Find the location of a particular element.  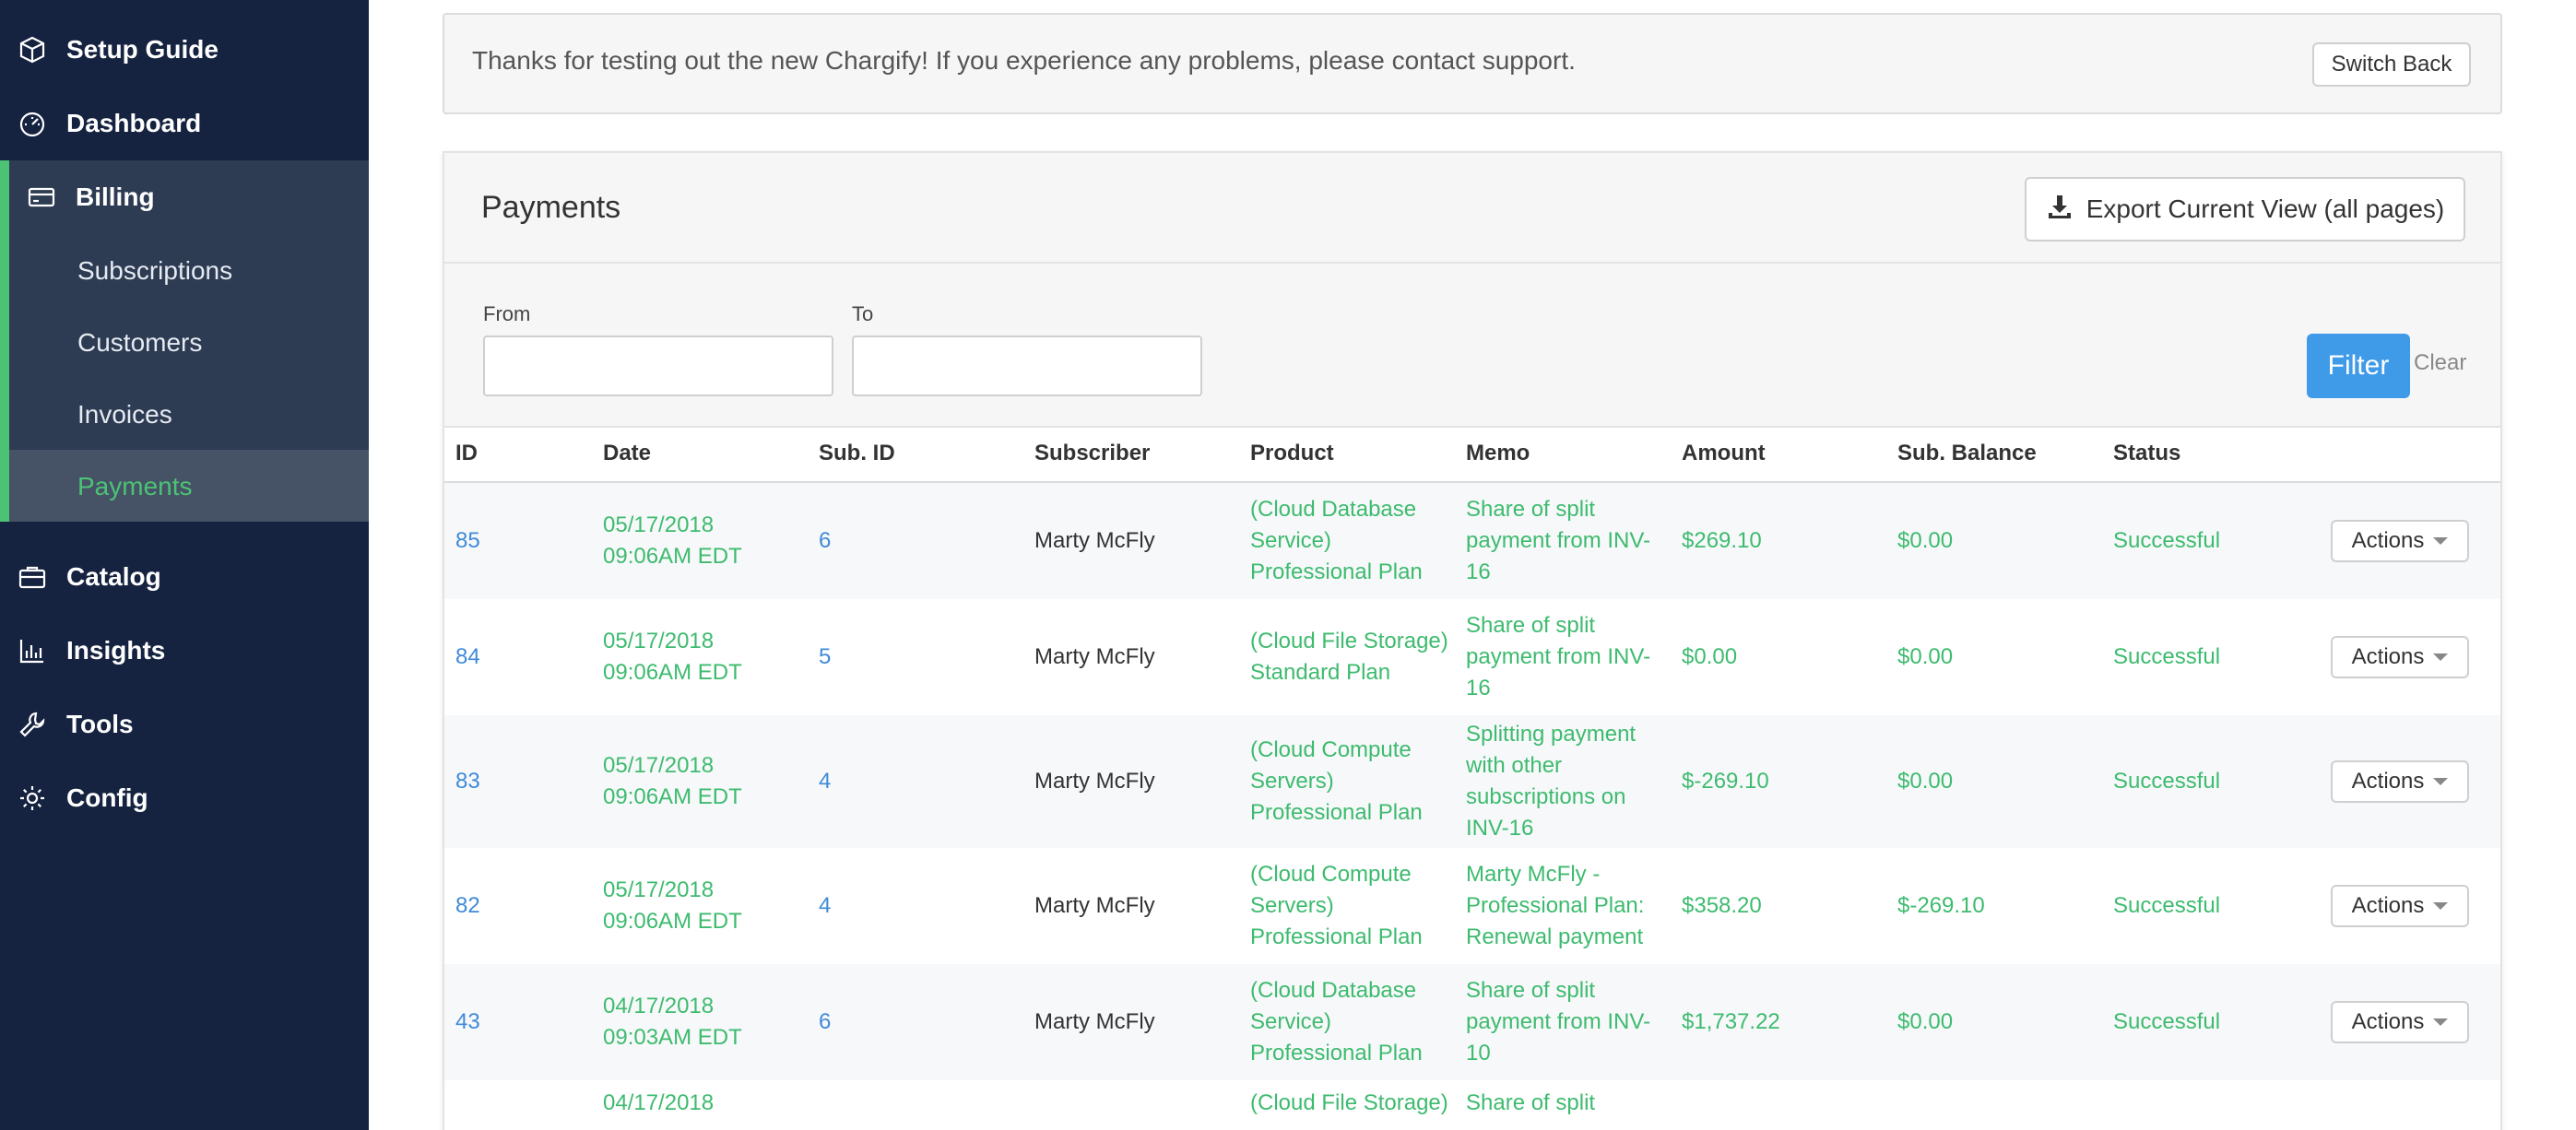

payment-id-link: 43 is located at coordinates (524, 1022).